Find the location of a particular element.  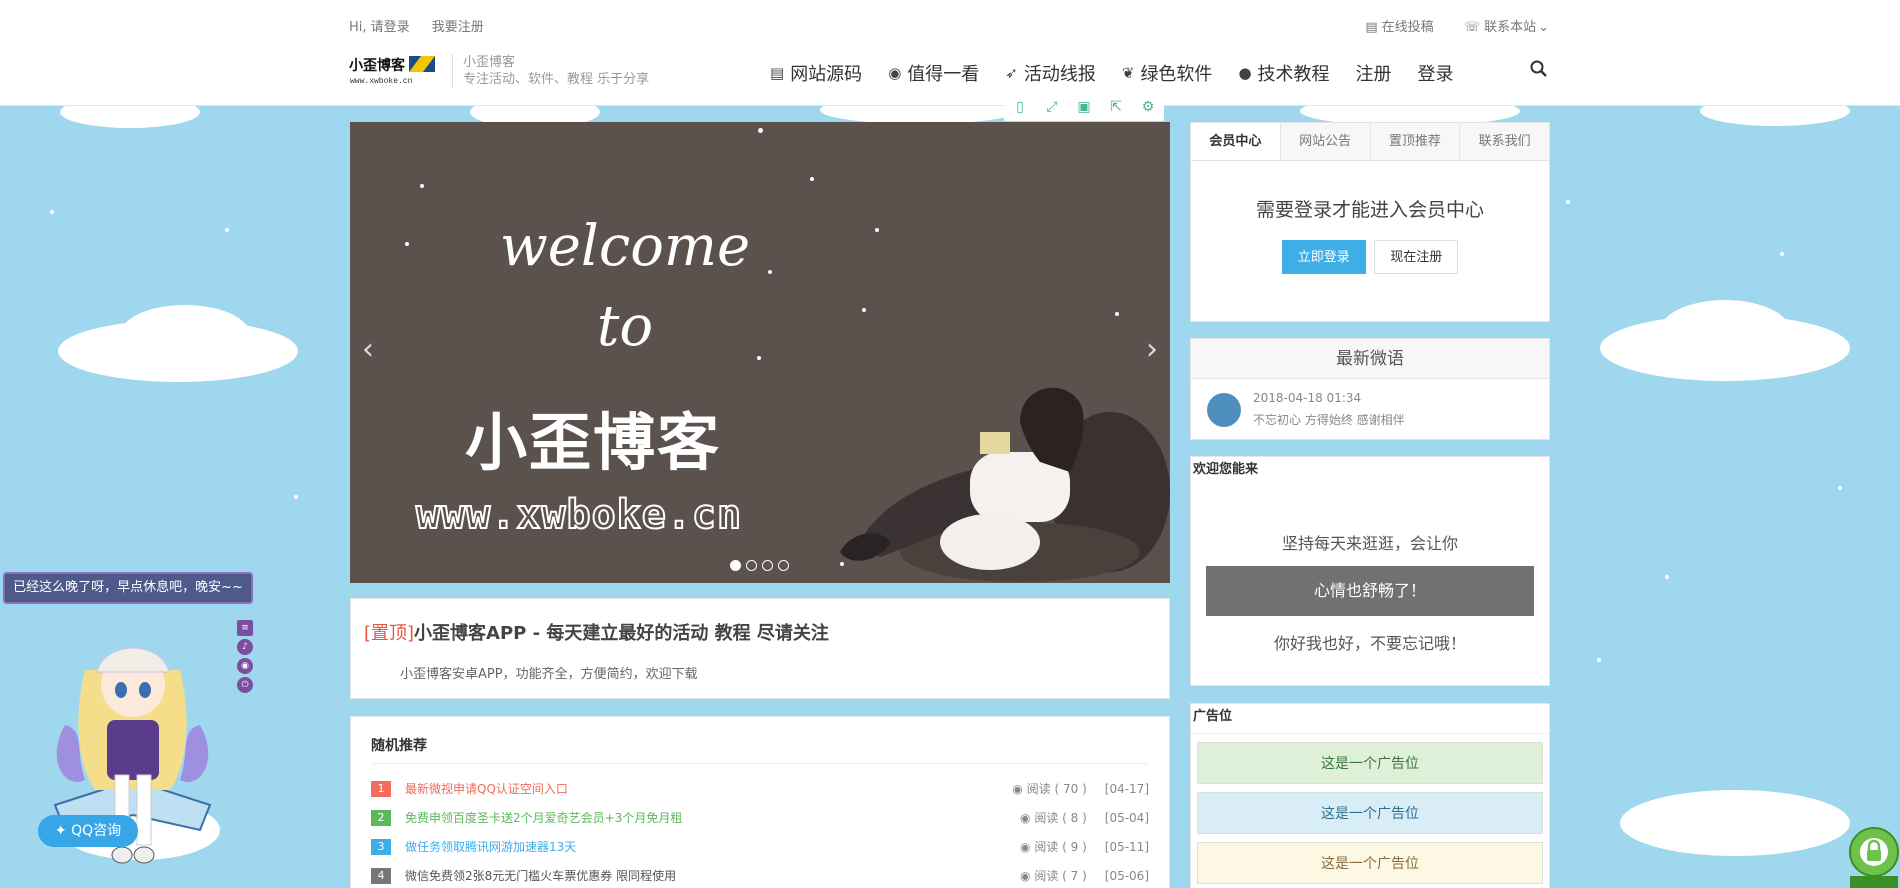

member-tabs: 会员中心 网站公告 置顶推荐 联系我们 is located at coordinates (1370, 142).